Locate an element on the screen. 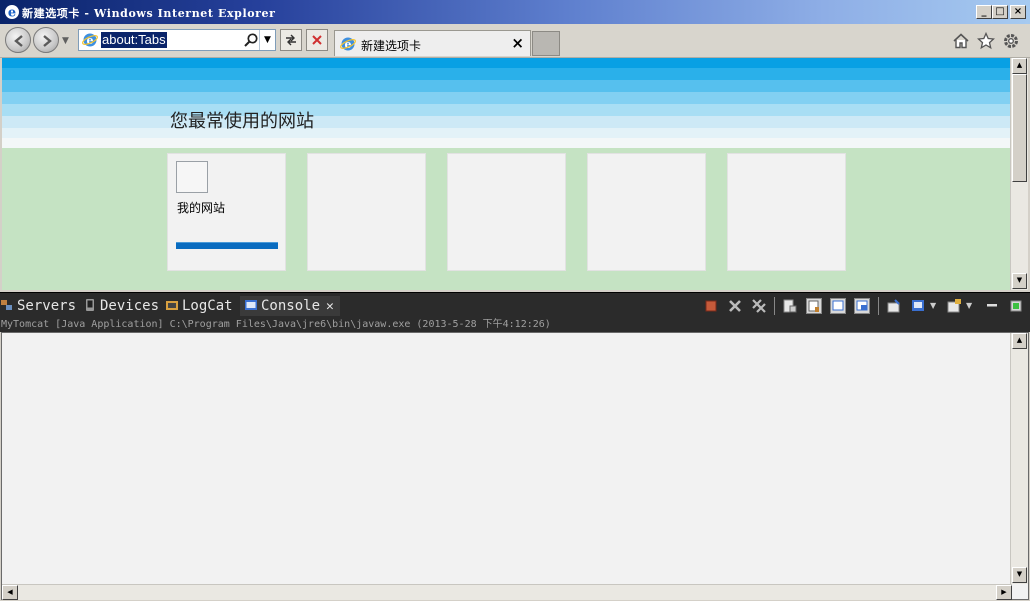  console-vertical-scrollbar: ▲ ▼ is located at coordinates (1019, 458).